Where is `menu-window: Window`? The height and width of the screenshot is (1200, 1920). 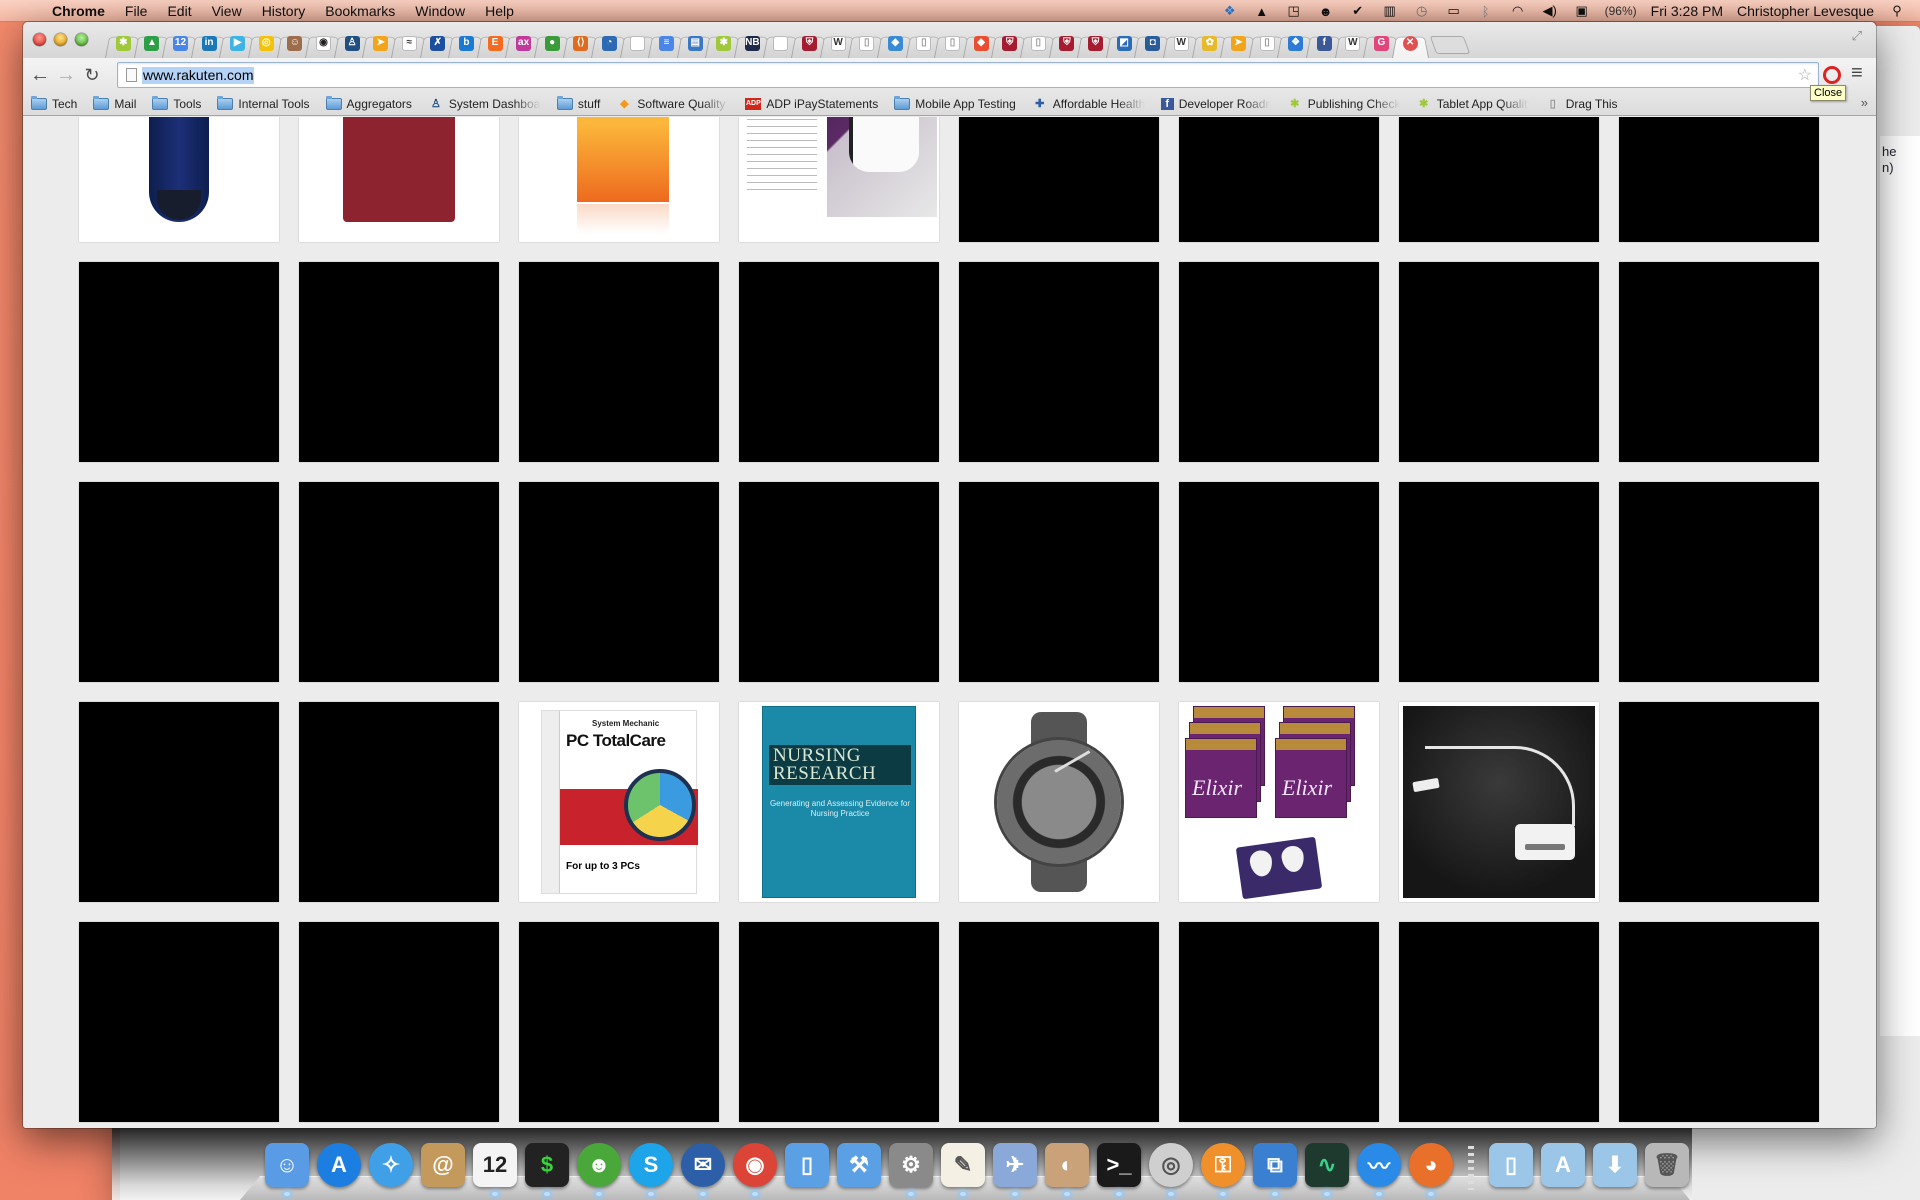 menu-window: Window is located at coordinates (440, 11).